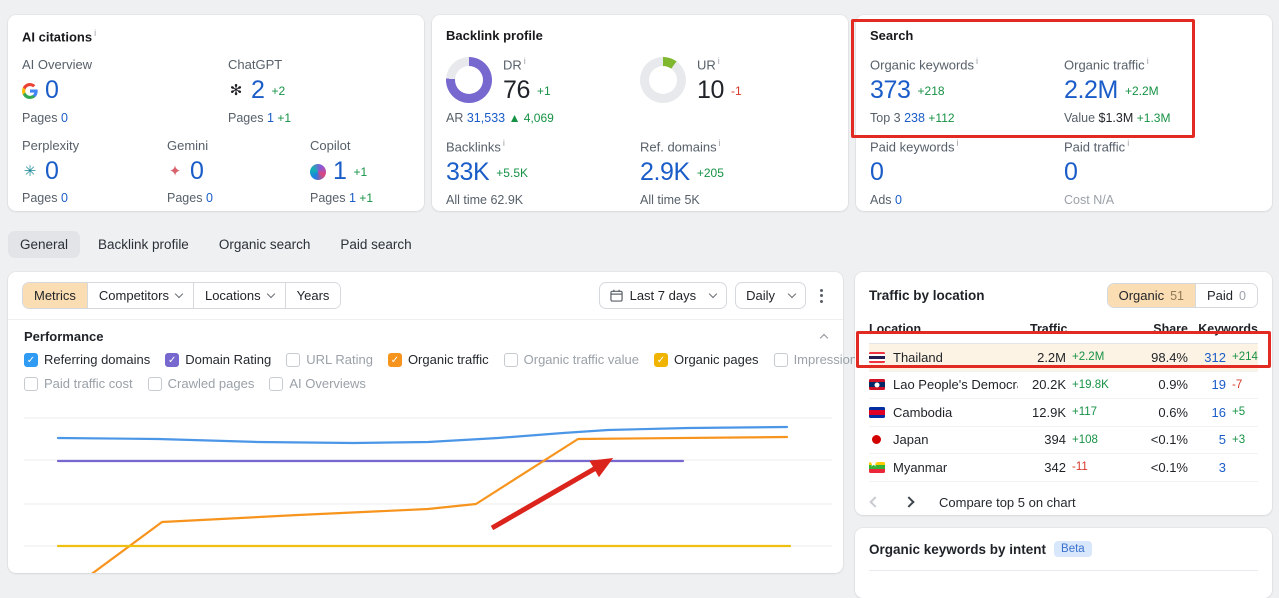 This screenshot has width=1279, height=598. I want to click on keywords-count: 5, so click(1207, 439).